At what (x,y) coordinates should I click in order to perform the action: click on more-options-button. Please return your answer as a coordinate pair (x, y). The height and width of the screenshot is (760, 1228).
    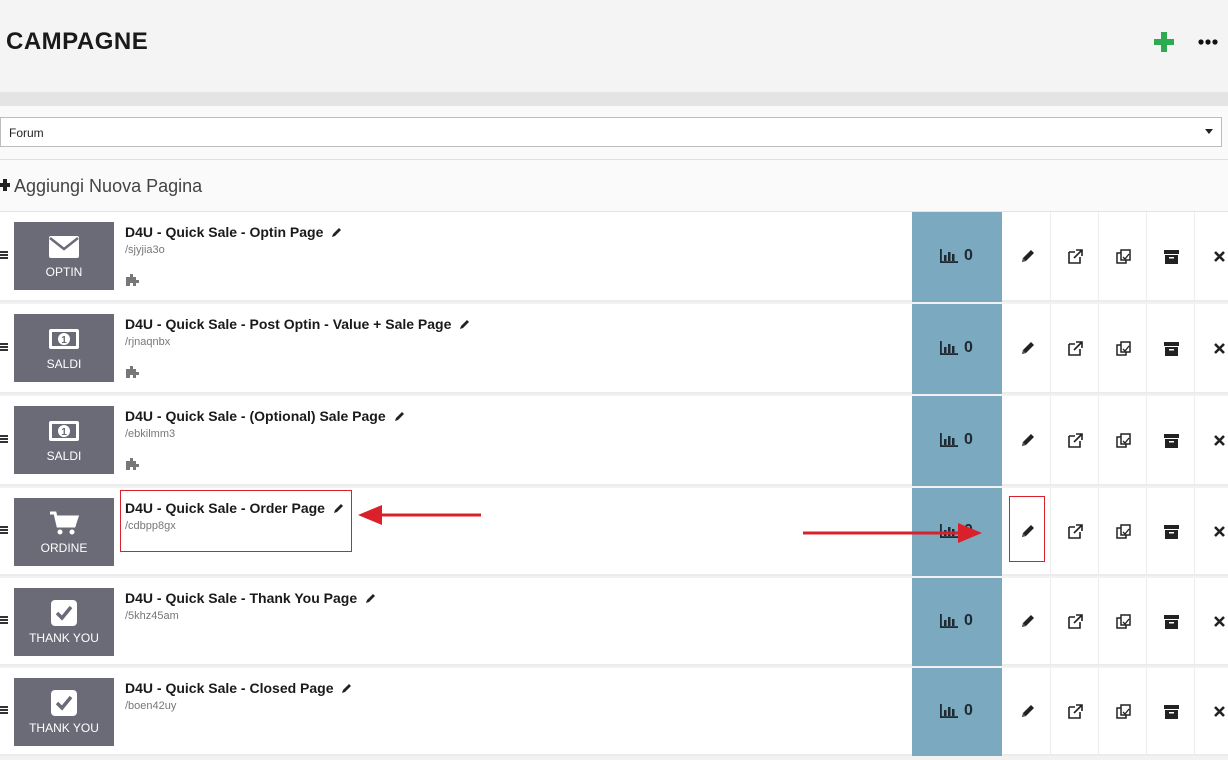
    Looking at the image, I should click on (1208, 42).